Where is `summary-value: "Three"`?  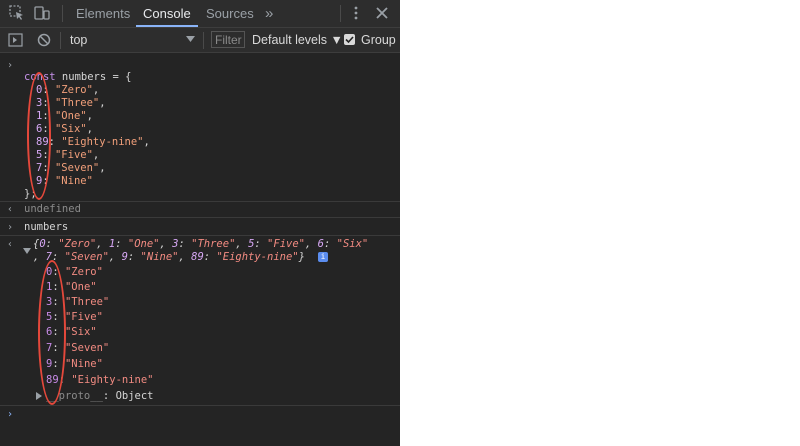
summary-value: "Three" is located at coordinates (213, 244).